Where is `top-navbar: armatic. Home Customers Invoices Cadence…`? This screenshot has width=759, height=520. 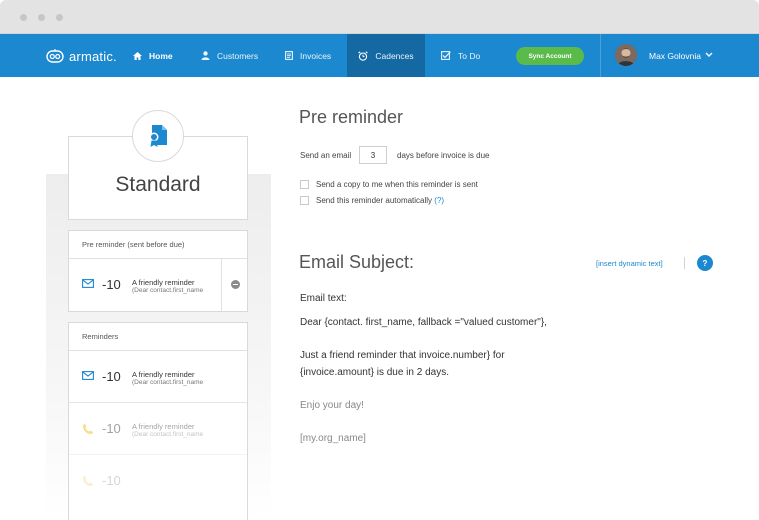
top-navbar: armatic. Home Customers Invoices Cadence… is located at coordinates (379, 55).